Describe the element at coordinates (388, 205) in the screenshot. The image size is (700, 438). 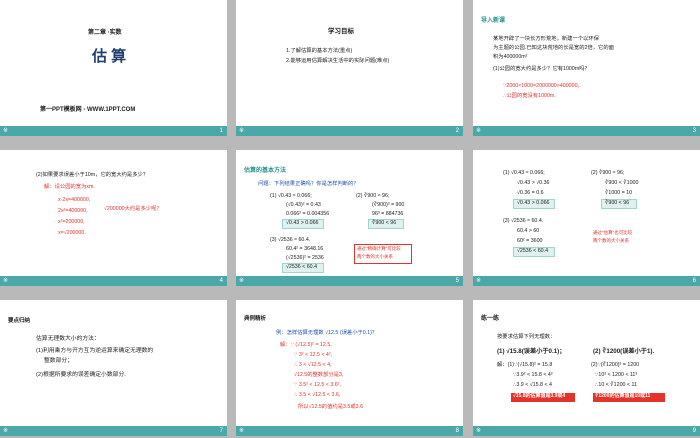
I see `work-line: (∛900)³ = 900` at that location.